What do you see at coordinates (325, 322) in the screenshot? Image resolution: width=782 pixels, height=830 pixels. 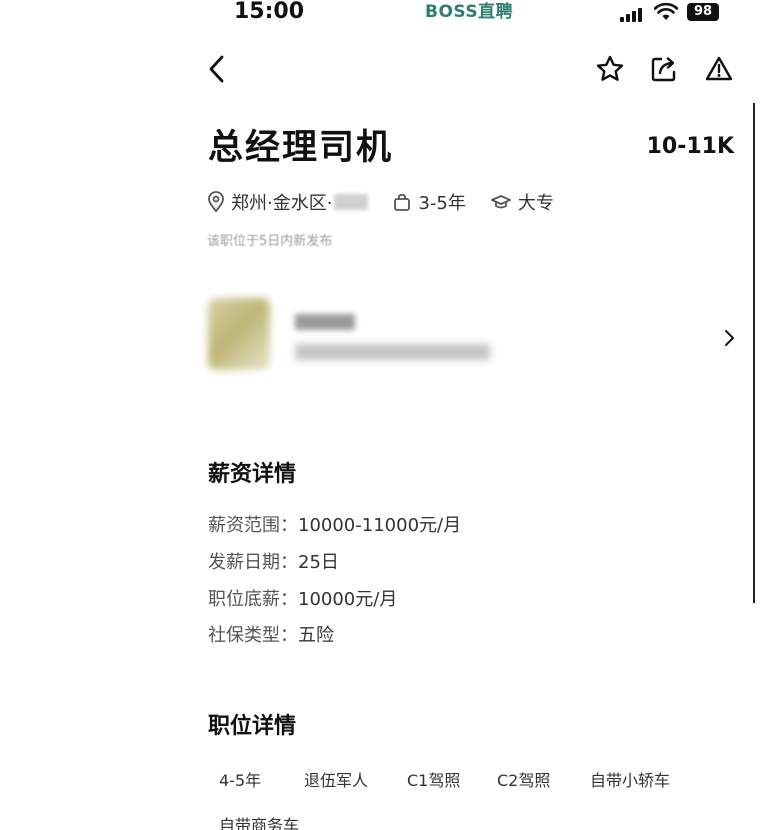 I see `recruiter-name-blurred` at bounding box center [325, 322].